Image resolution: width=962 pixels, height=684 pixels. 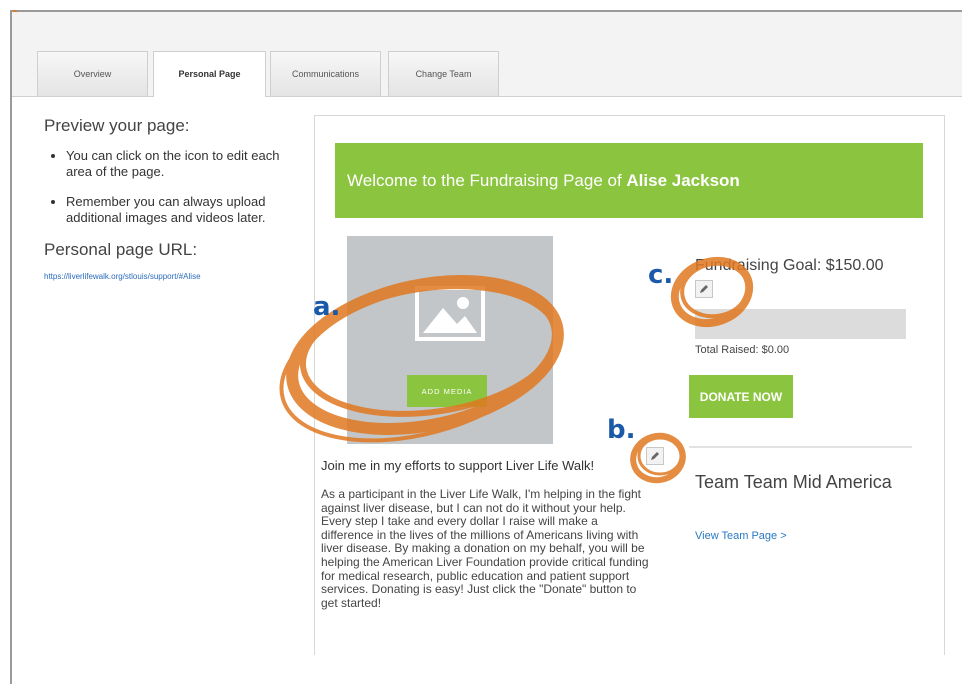 I want to click on preview-heading: Preview your page:, so click(x=117, y=125).